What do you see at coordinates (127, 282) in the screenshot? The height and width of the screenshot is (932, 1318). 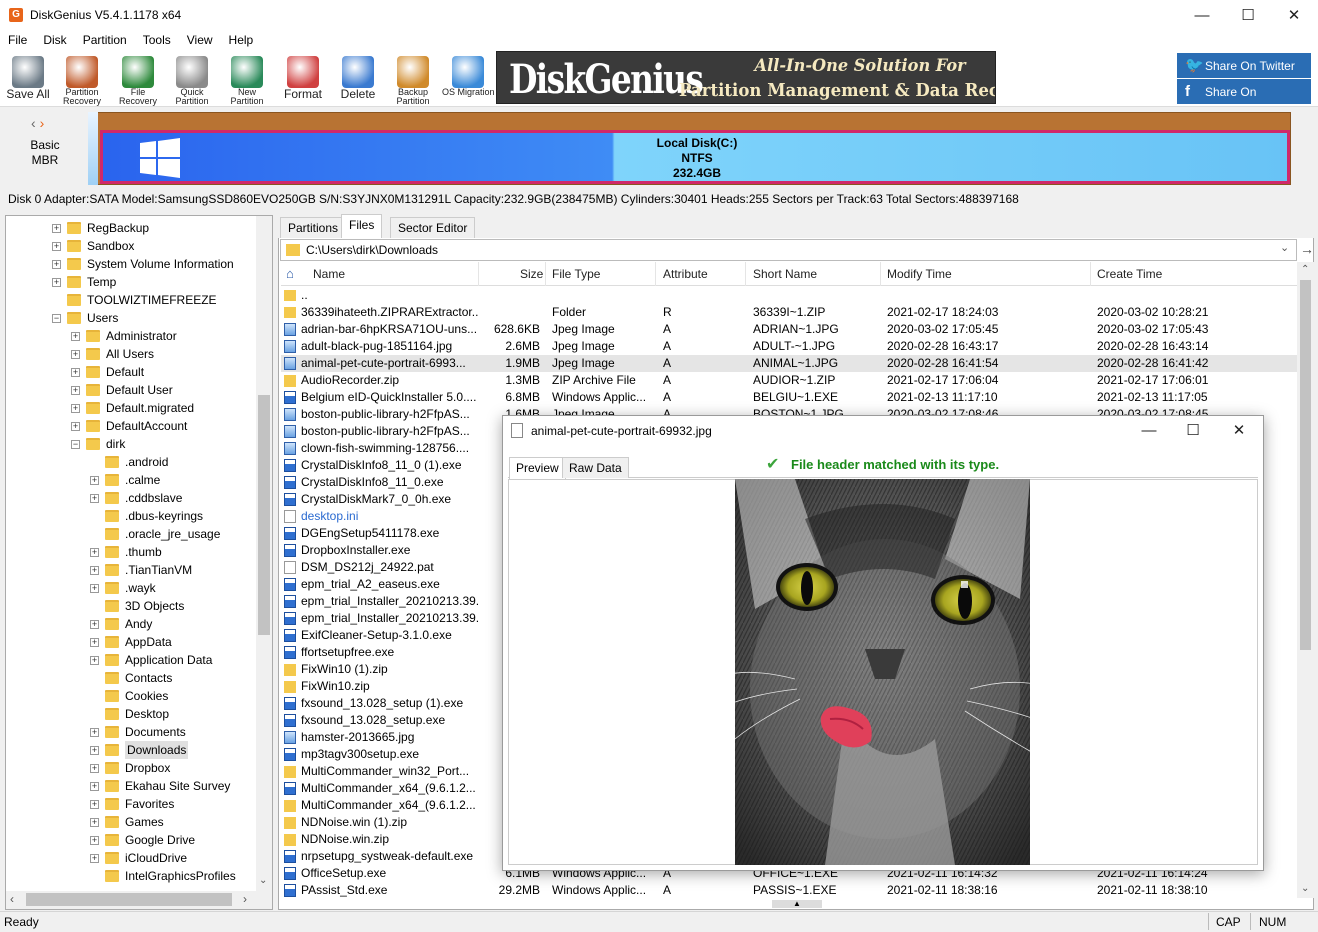 I see `tree-item: + Temp` at bounding box center [127, 282].